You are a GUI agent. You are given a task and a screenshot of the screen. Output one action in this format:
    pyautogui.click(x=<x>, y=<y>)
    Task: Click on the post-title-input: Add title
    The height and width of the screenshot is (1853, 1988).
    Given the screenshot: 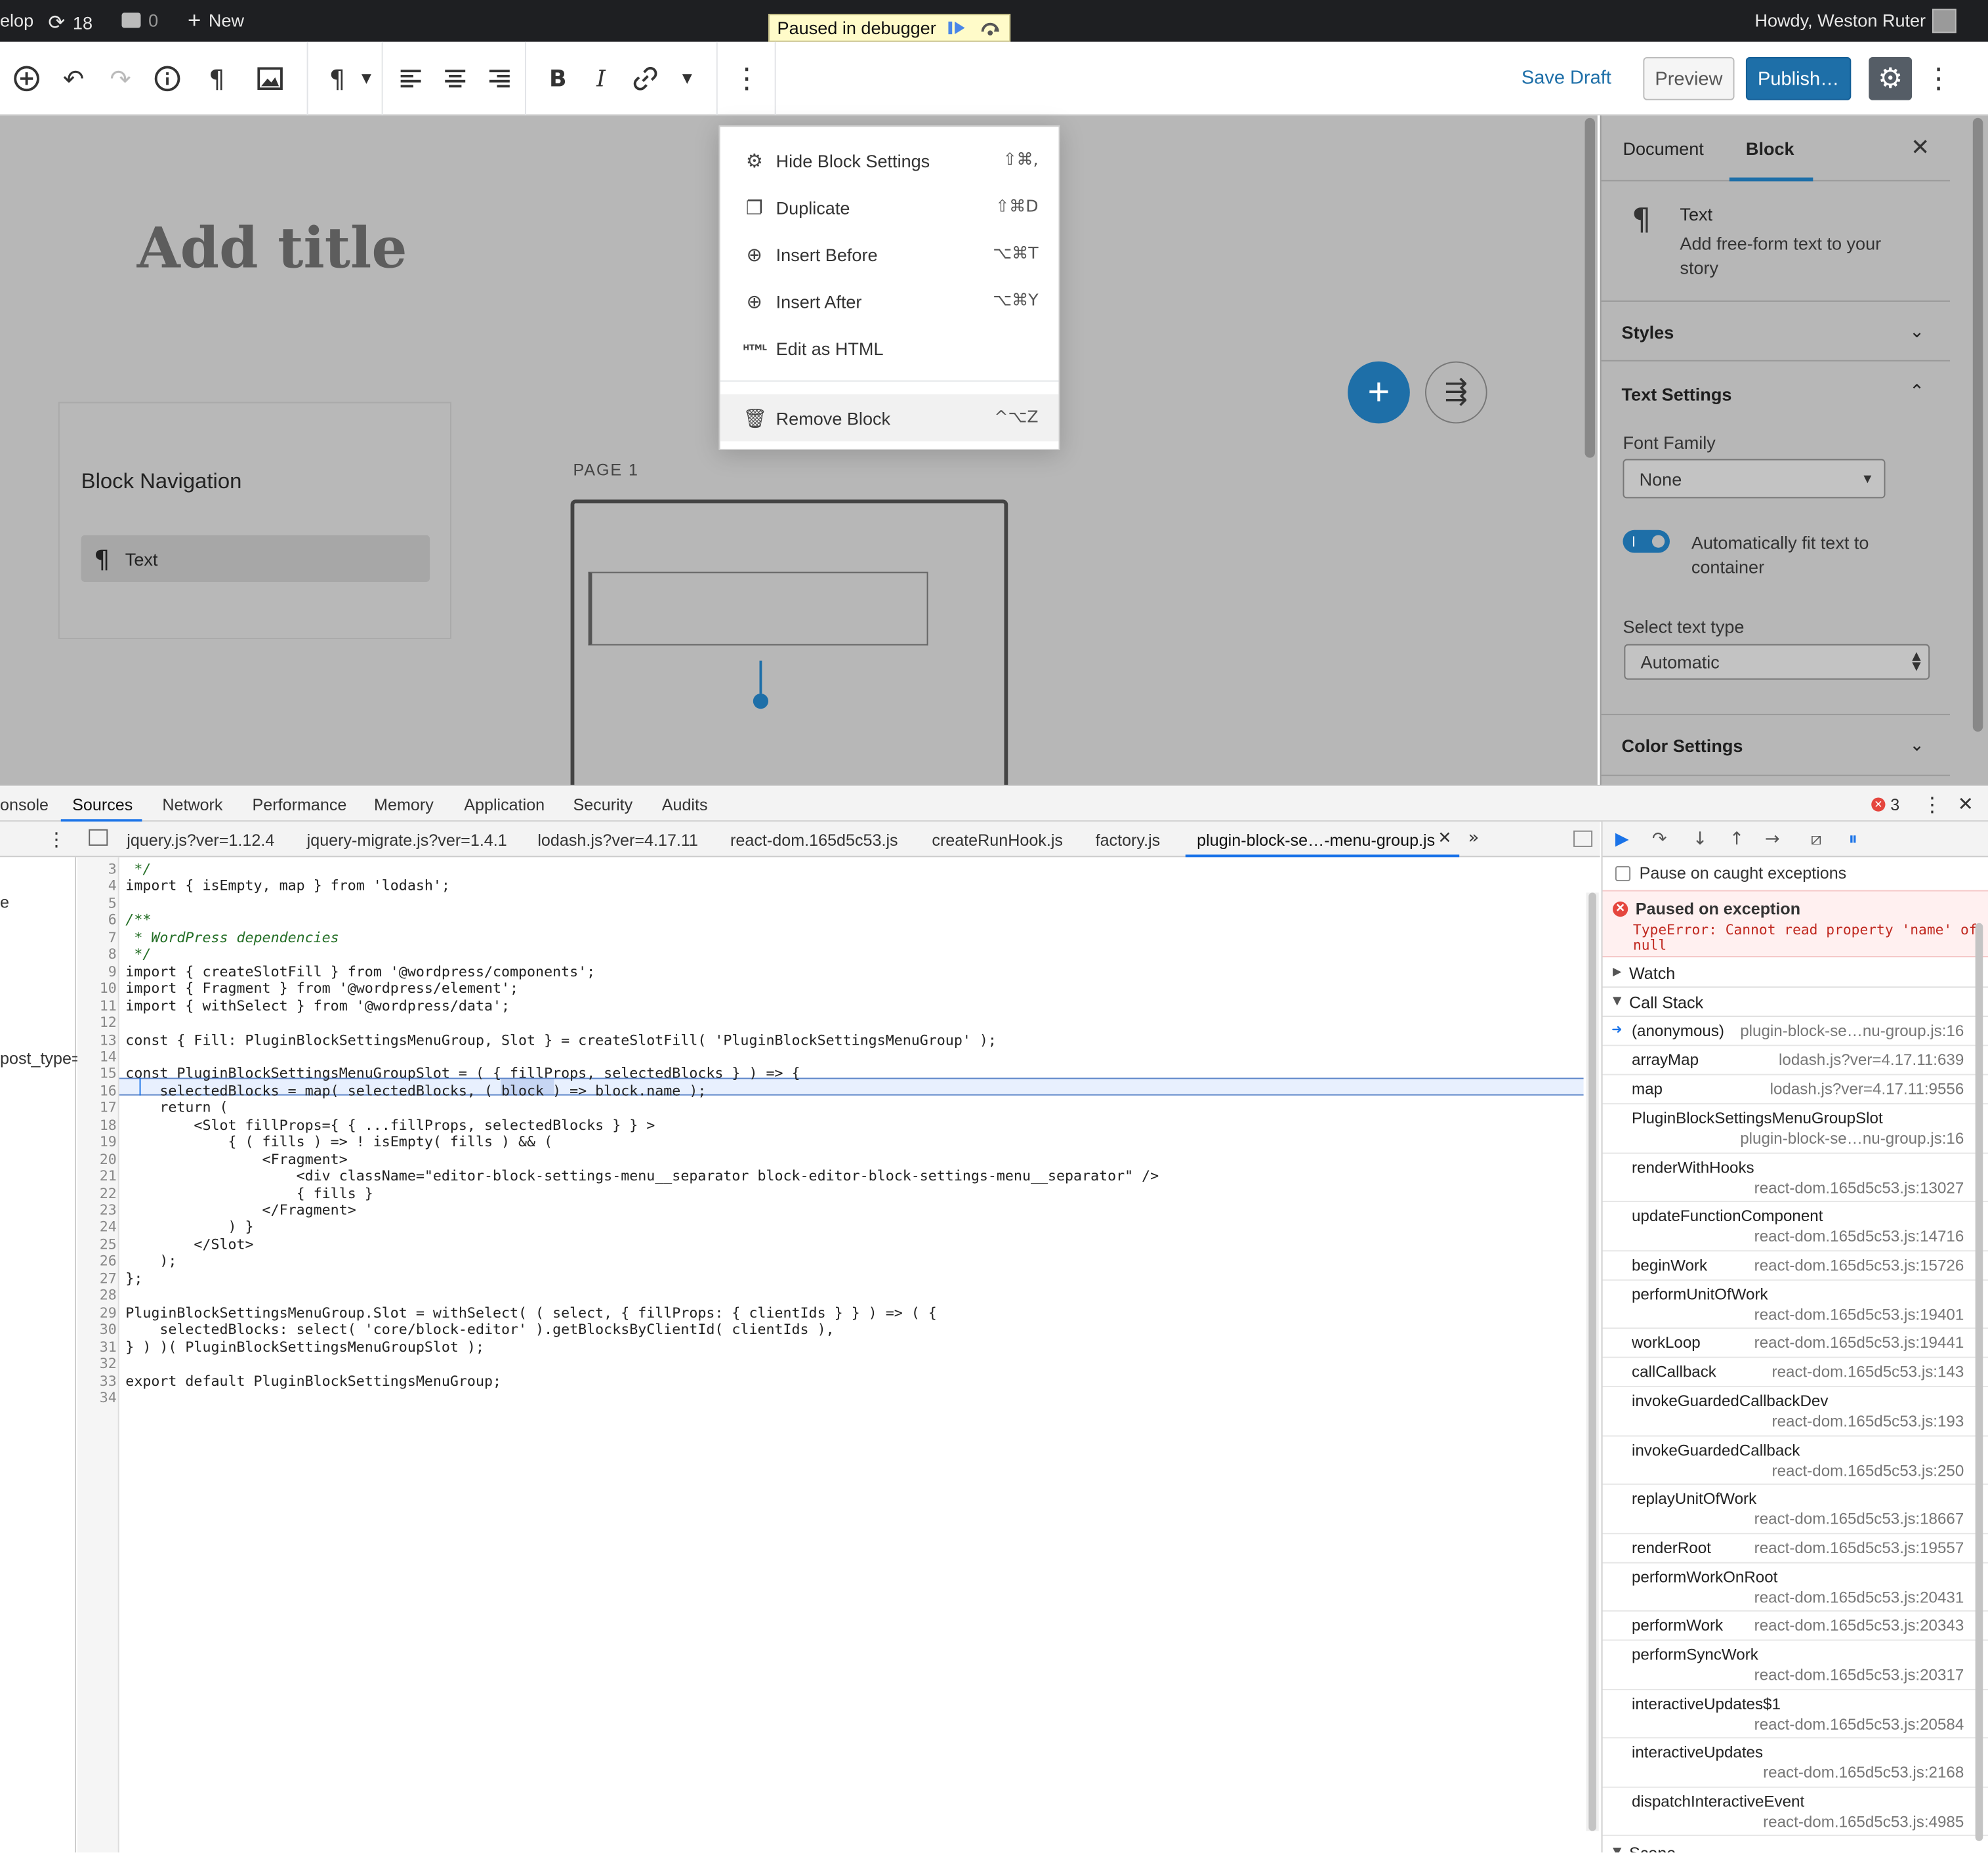 What is the action you would take?
    pyautogui.click(x=272, y=249)
    